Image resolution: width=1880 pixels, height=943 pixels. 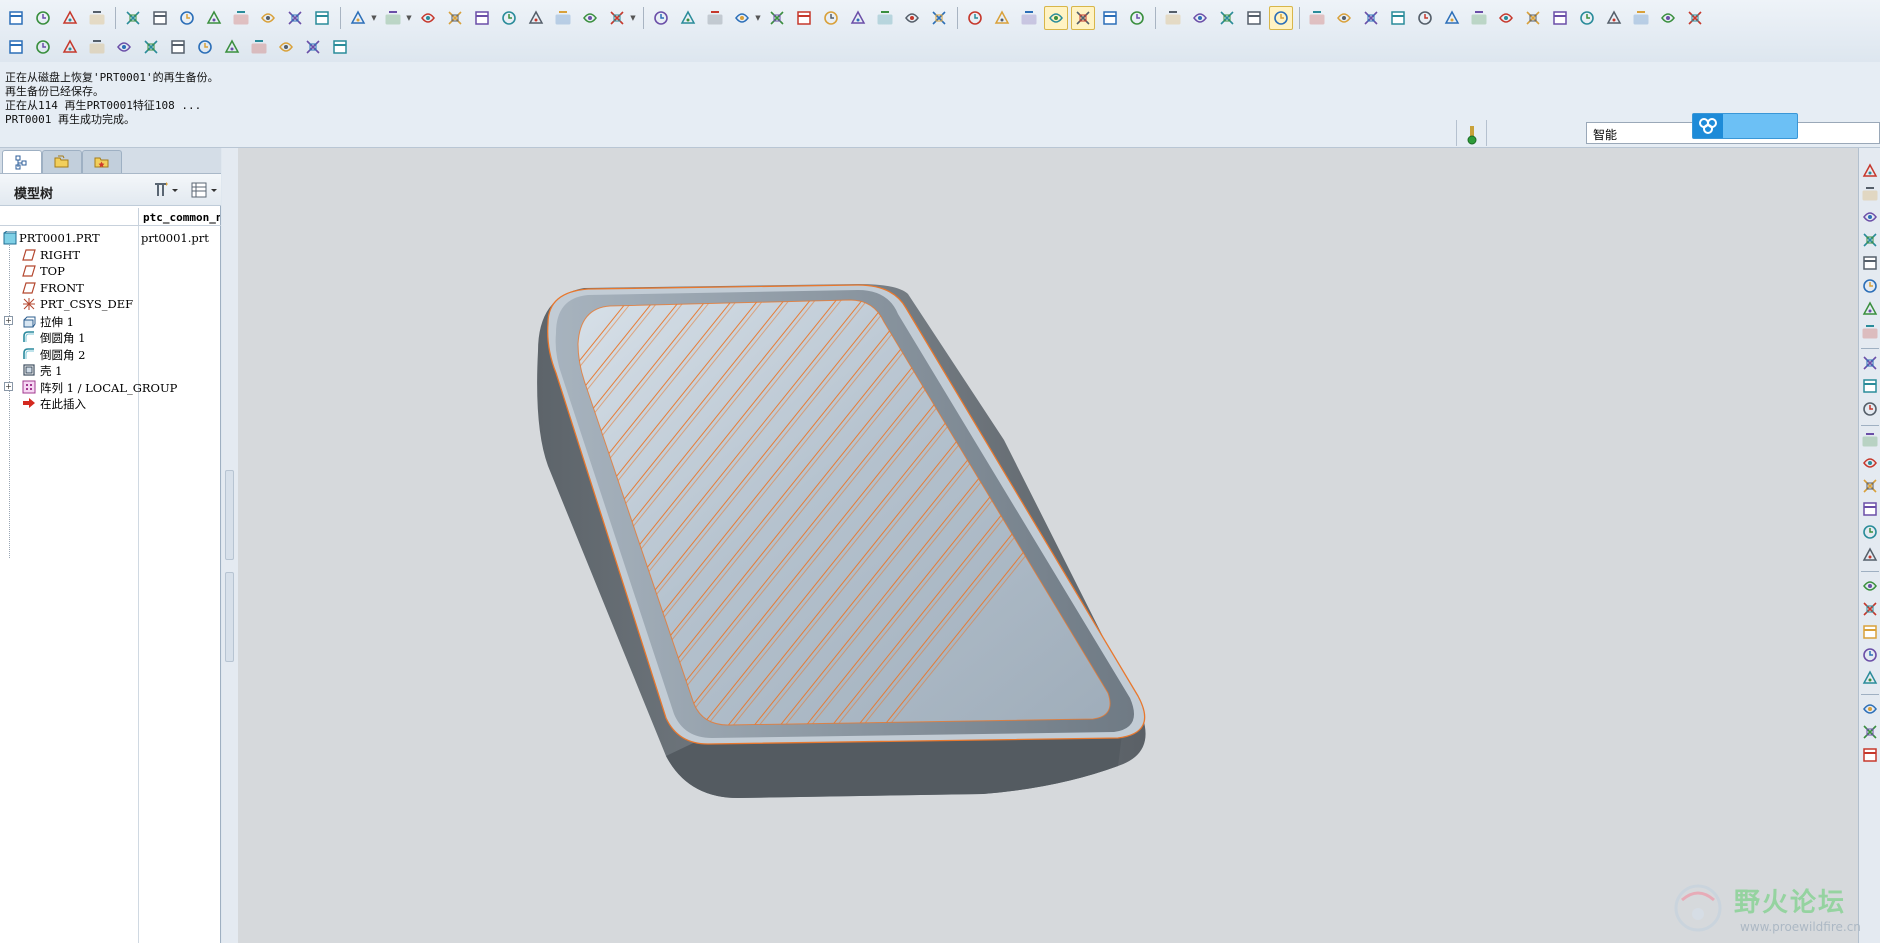 I want to click on paste-special-icon, so click(x=509, y=18).